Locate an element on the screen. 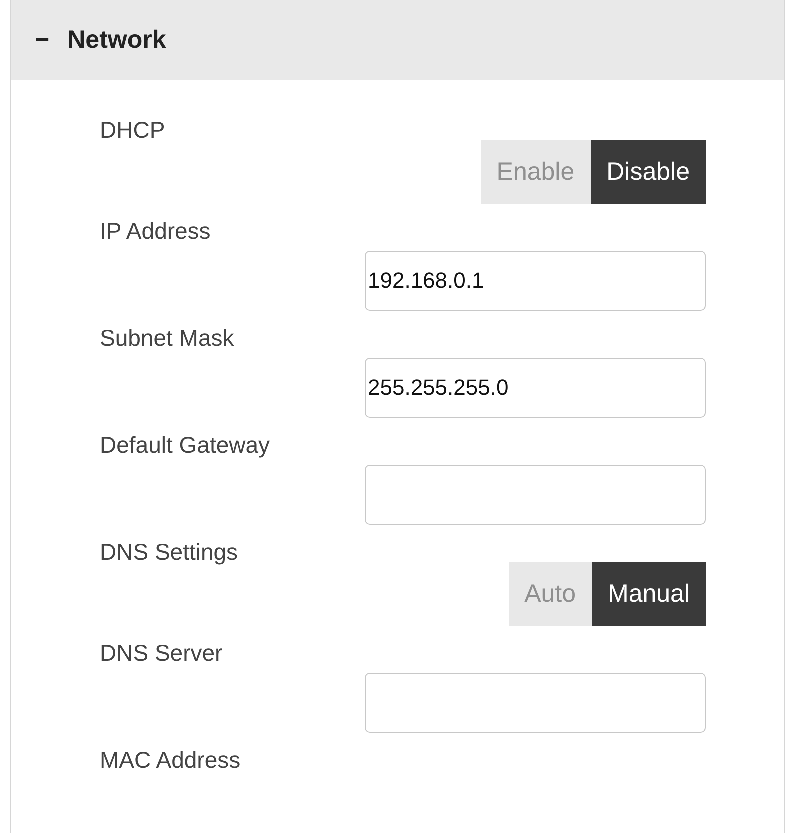 Image resolution: width=795 pixels, height=833 pixels. collapse-toggle: − is located at coordinates (42, 40).